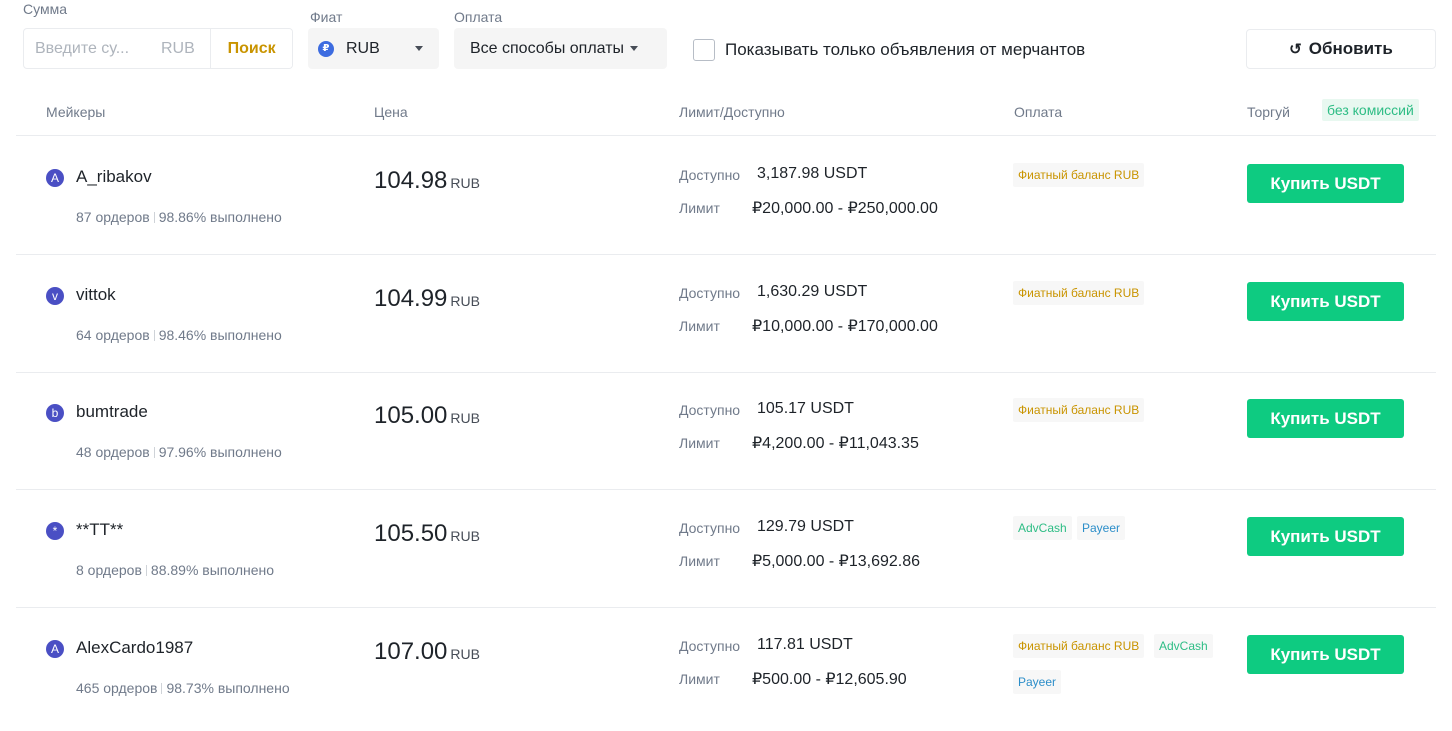 This screenshot has width=1452, height=731. Describe the element at coordinates (732, 112) in the screenshot. I see `column-header-limit: Лимит/Доступно` at that location.